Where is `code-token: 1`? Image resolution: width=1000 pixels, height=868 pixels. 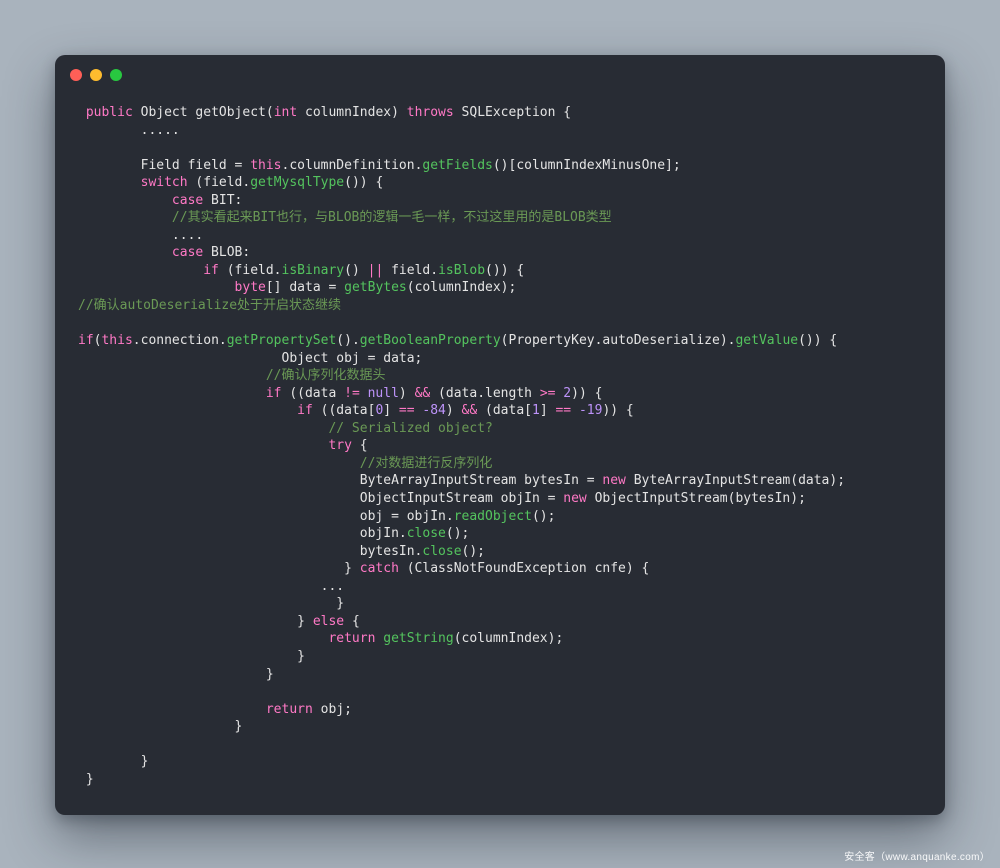 code-token: 1 is located at coordinates (536, 411).